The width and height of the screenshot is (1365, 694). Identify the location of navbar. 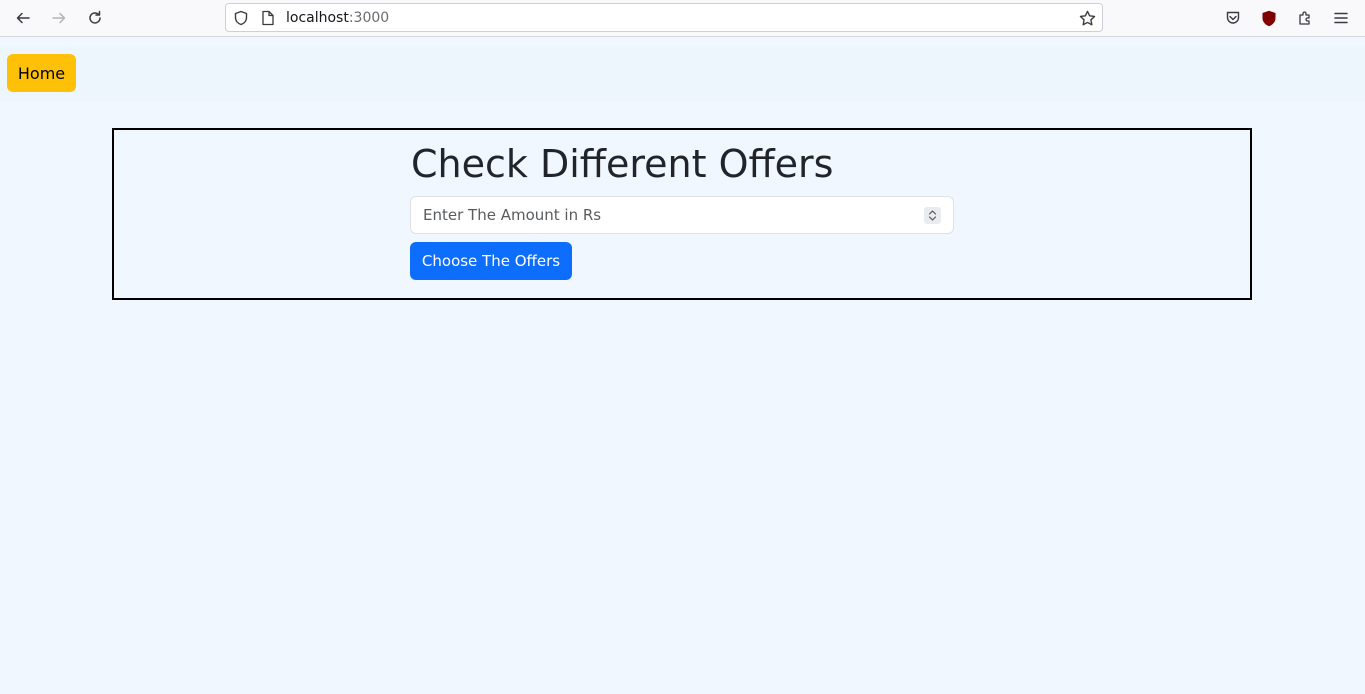
(682, 73).